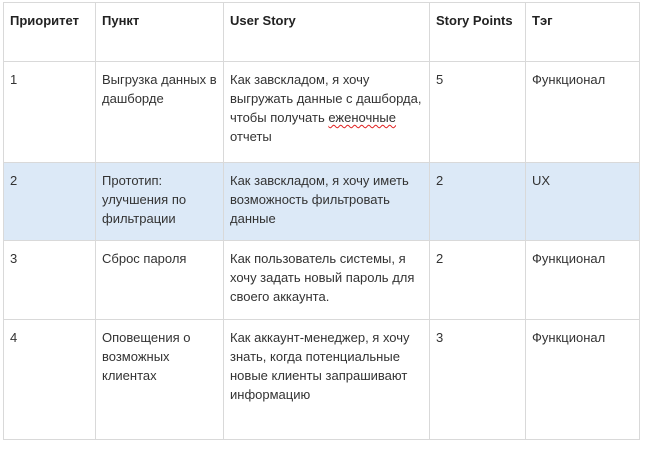  What do you see at coordinates (49, 280) in the screenshot?
I see `priority-cell: 3` at bounding box center [49, 280].